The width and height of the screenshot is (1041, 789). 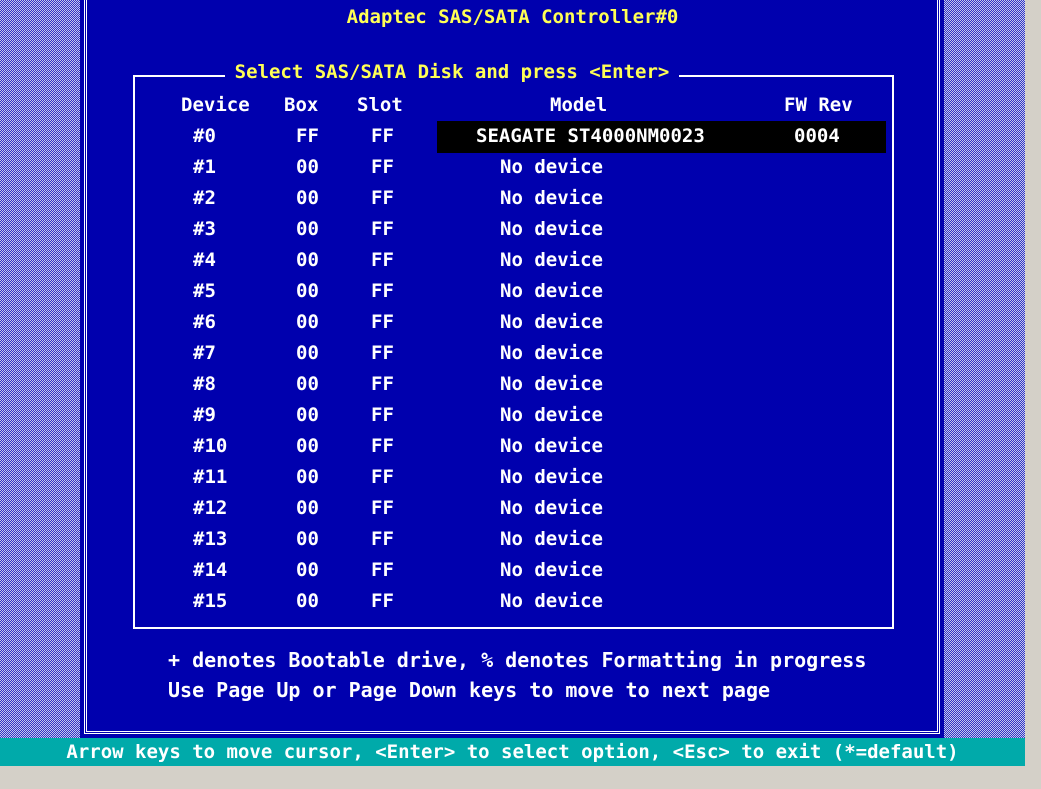 I want to click on header-slot: Slot, so click(x=380, y=105).